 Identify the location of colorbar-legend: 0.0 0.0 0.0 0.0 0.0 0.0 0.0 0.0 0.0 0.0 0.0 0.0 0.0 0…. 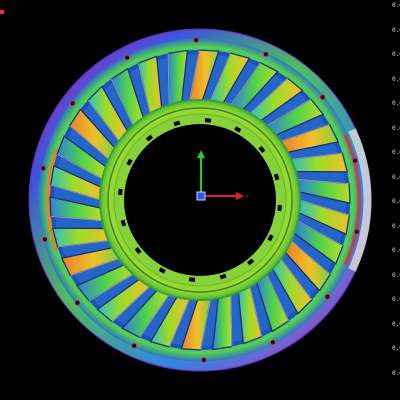
(396, 200).